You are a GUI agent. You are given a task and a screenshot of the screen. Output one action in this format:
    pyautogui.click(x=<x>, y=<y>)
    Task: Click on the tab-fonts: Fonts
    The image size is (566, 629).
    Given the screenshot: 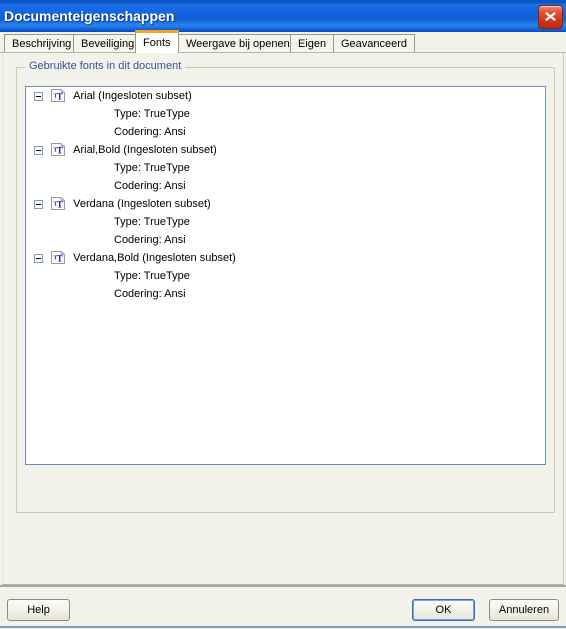 What is the action you would take?
    pyautogui.click(x=157, y=41)
    